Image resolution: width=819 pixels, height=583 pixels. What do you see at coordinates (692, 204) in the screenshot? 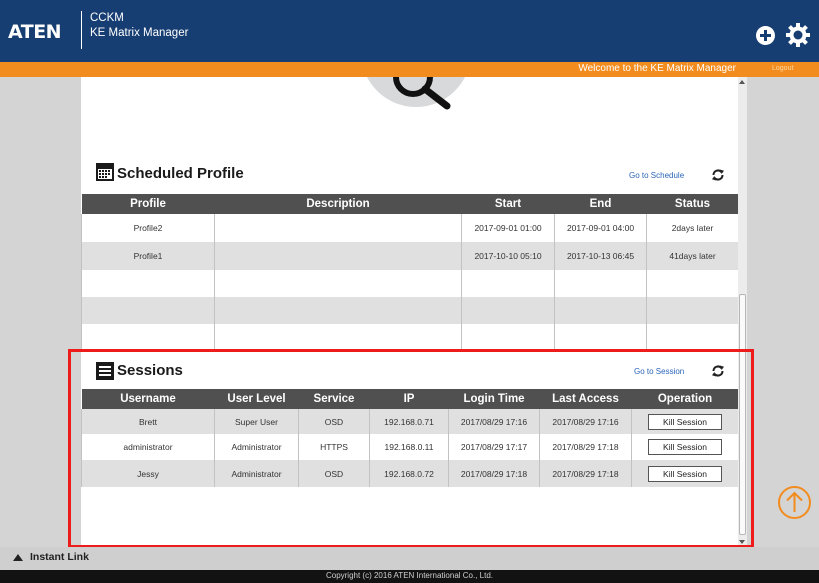
I see `column-header: Status` at bounding box center [692, 204].